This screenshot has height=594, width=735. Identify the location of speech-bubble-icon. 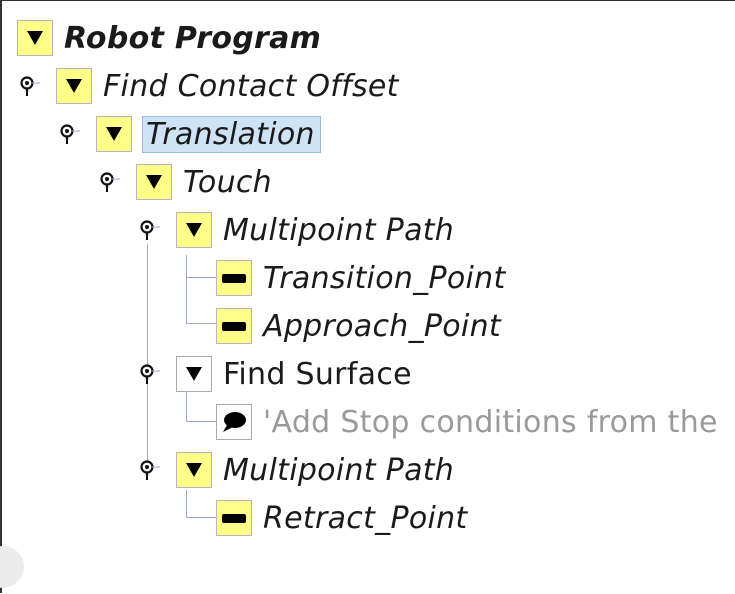
(234, 422).